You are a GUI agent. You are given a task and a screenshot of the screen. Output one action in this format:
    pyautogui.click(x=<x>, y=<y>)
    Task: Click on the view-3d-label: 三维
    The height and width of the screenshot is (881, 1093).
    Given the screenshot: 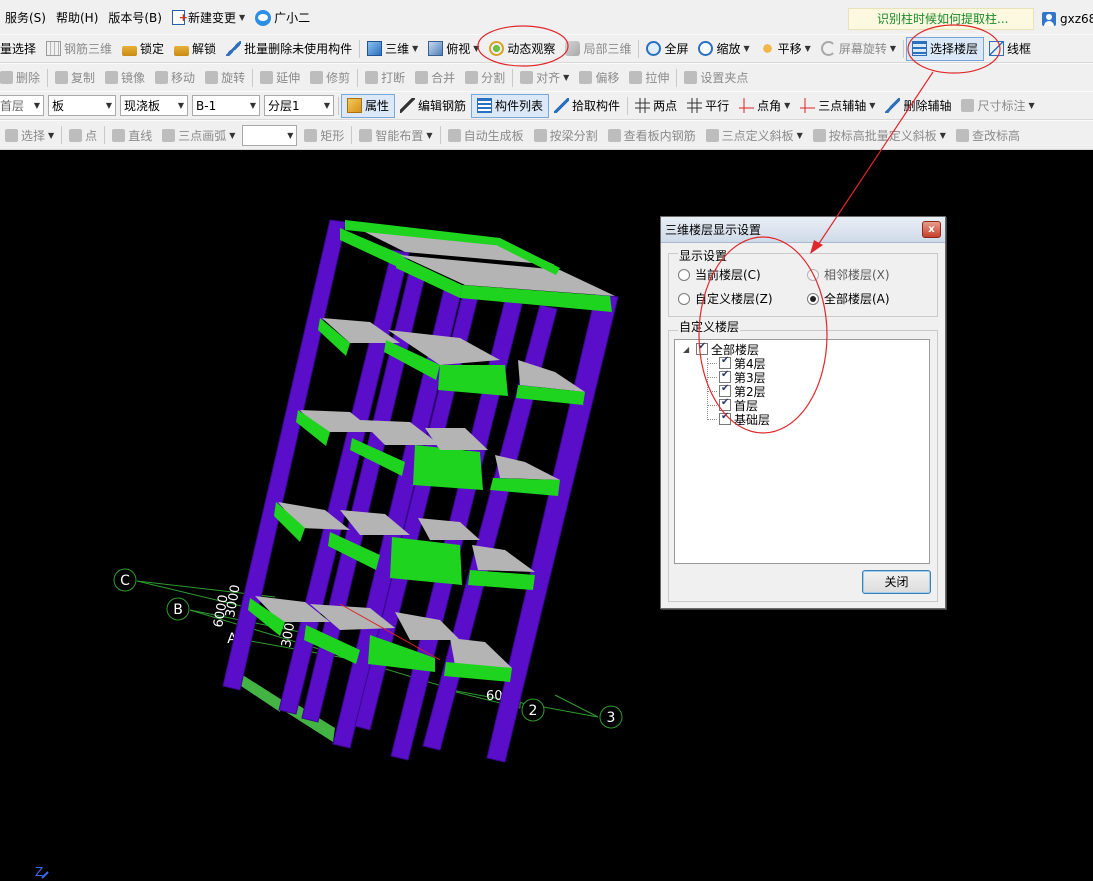 What is the action you would take?
    pyautogui.click(x=397, y=49)
    